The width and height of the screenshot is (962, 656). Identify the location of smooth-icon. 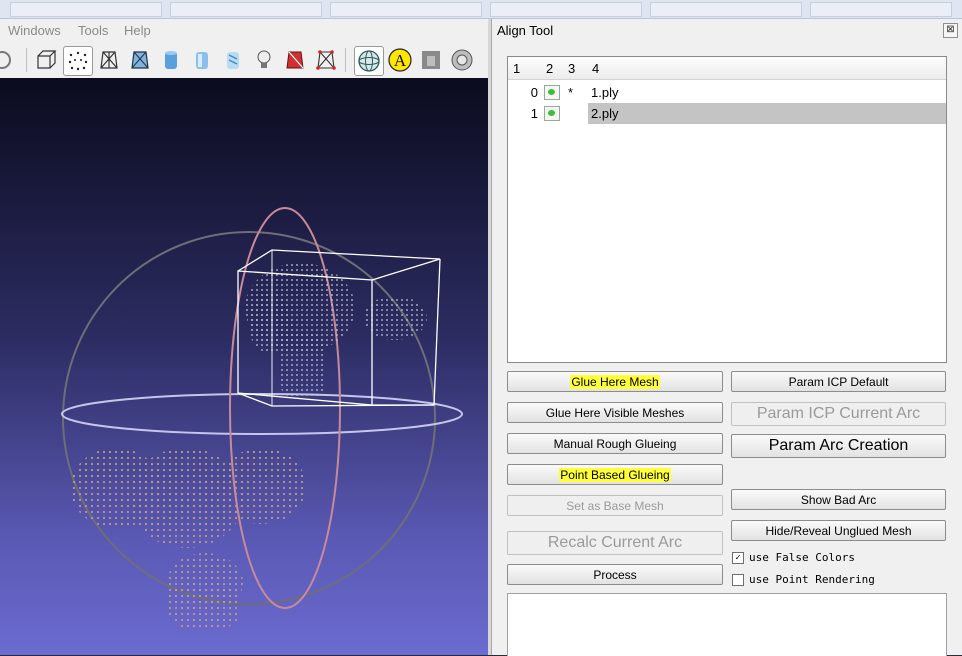
(202, 60).